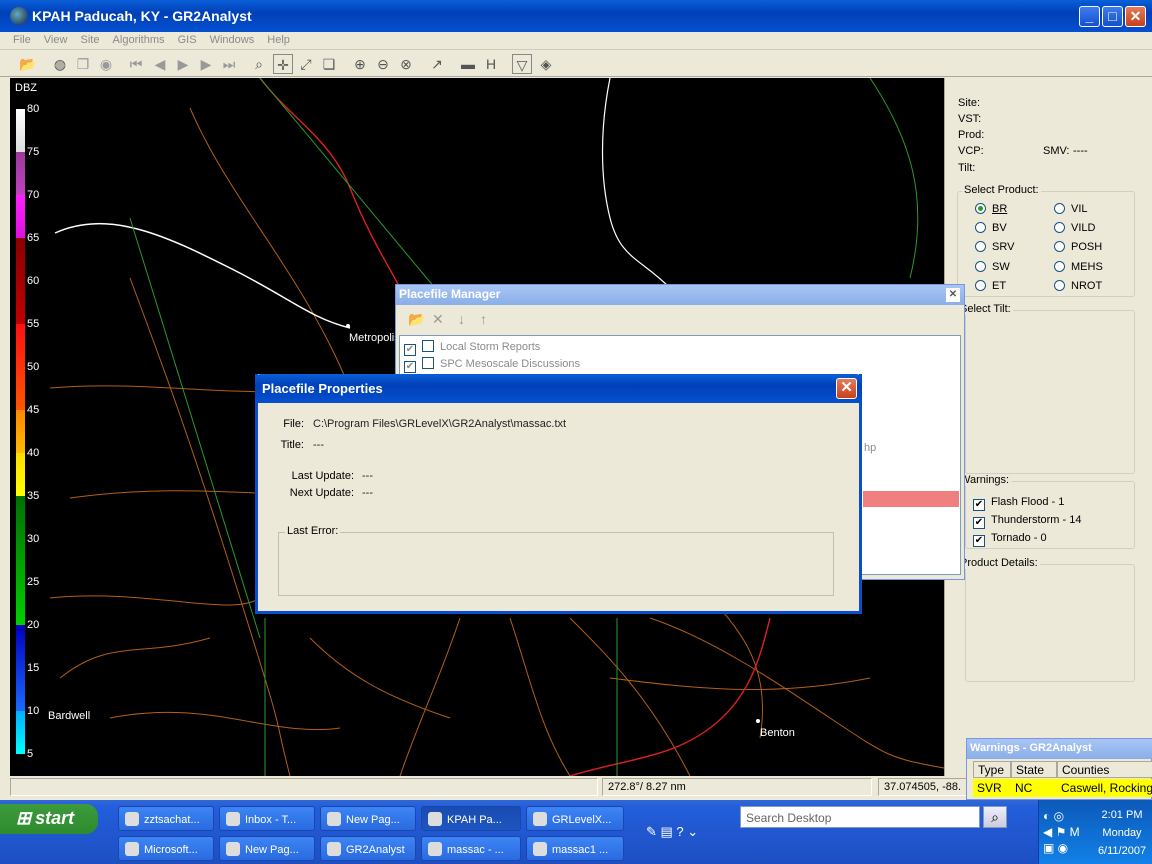 The width and height of the screenshot is (1152, 864). Describe the element at coordinates (90, 40) in the screenshot. I see `menu-site: Site` at that location.